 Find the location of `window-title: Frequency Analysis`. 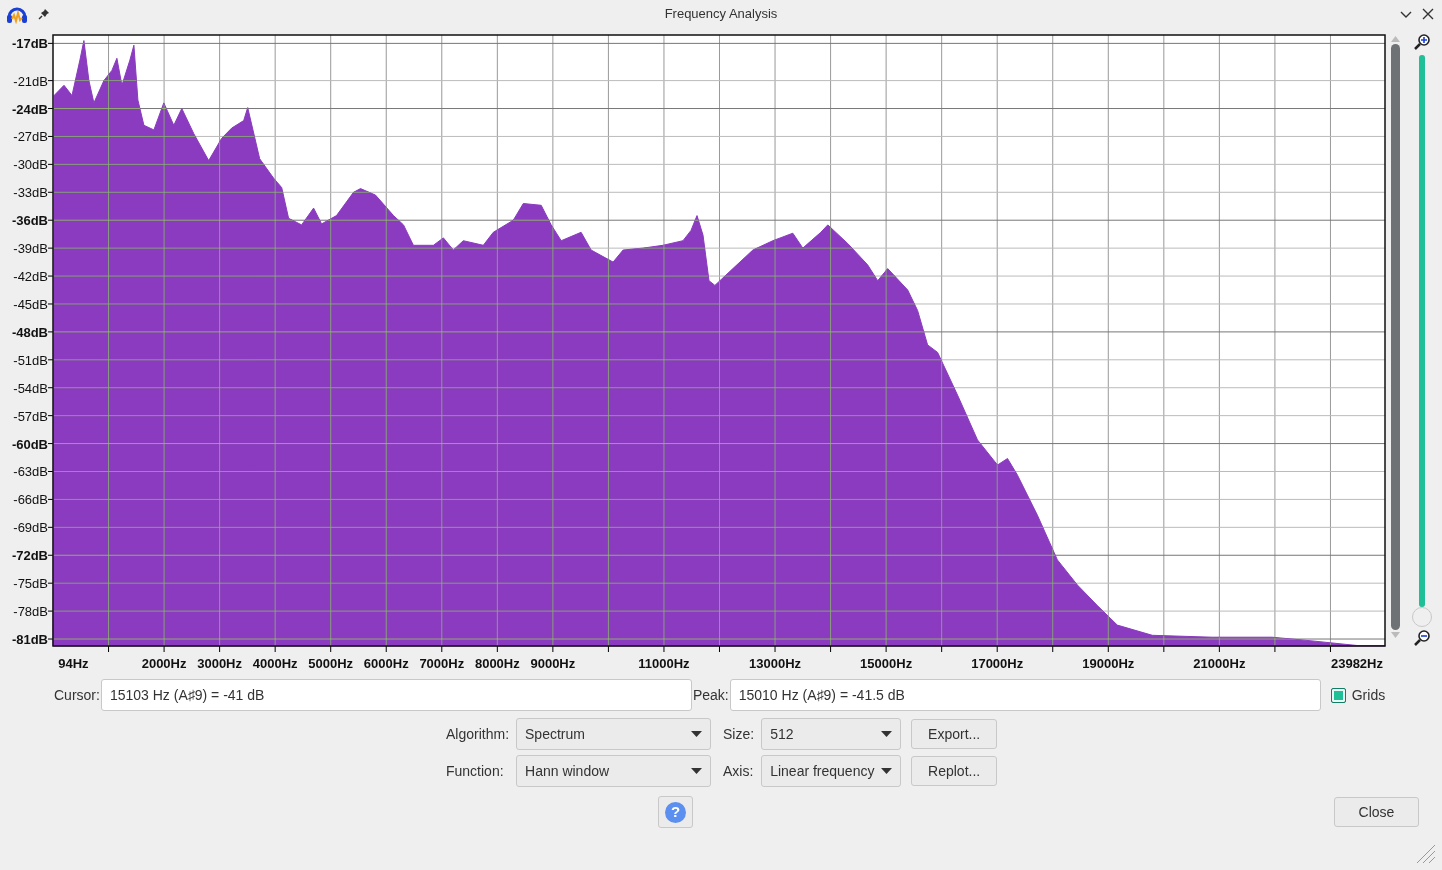

window-title: Frequency Analysis is located at coordinates (721, 14).